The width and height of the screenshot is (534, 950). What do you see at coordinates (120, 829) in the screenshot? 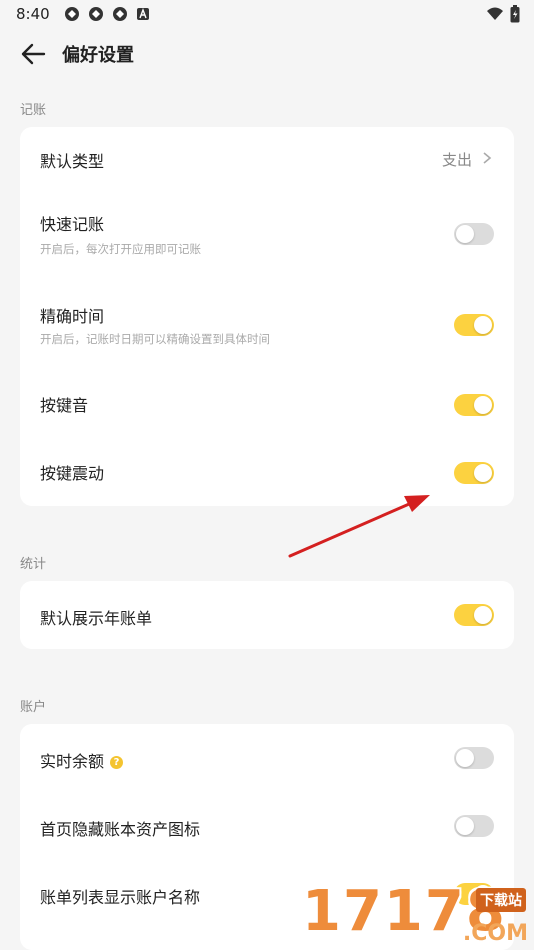
I see `setting-label: 首页隐藏账本资产图标` at bounding box center [120, 829].